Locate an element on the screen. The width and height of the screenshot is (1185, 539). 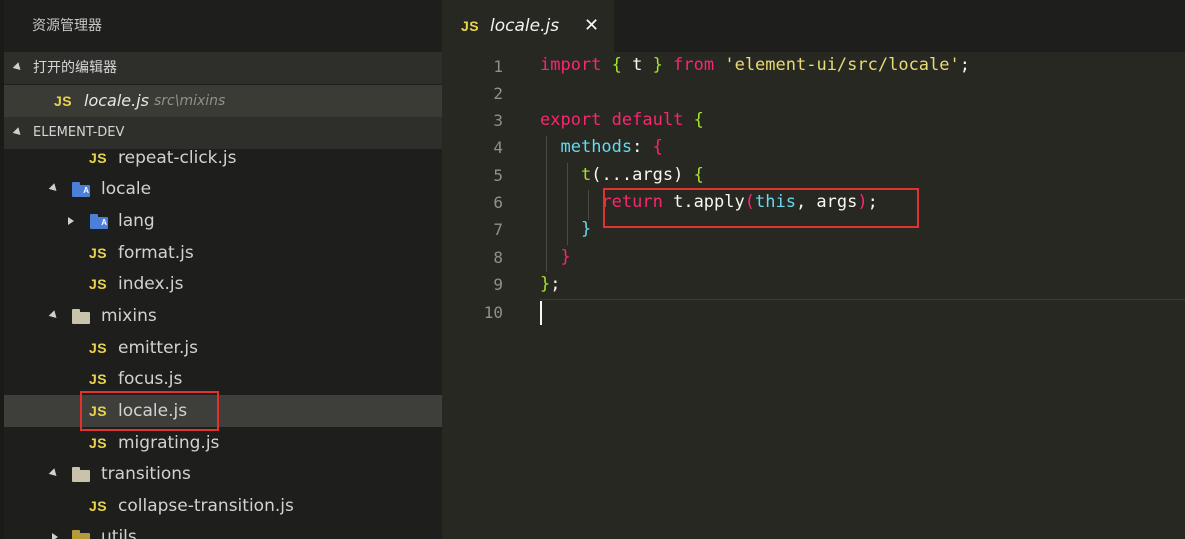
tree-item-migrating: JS migrating.js is located at coordinates (223, 443).